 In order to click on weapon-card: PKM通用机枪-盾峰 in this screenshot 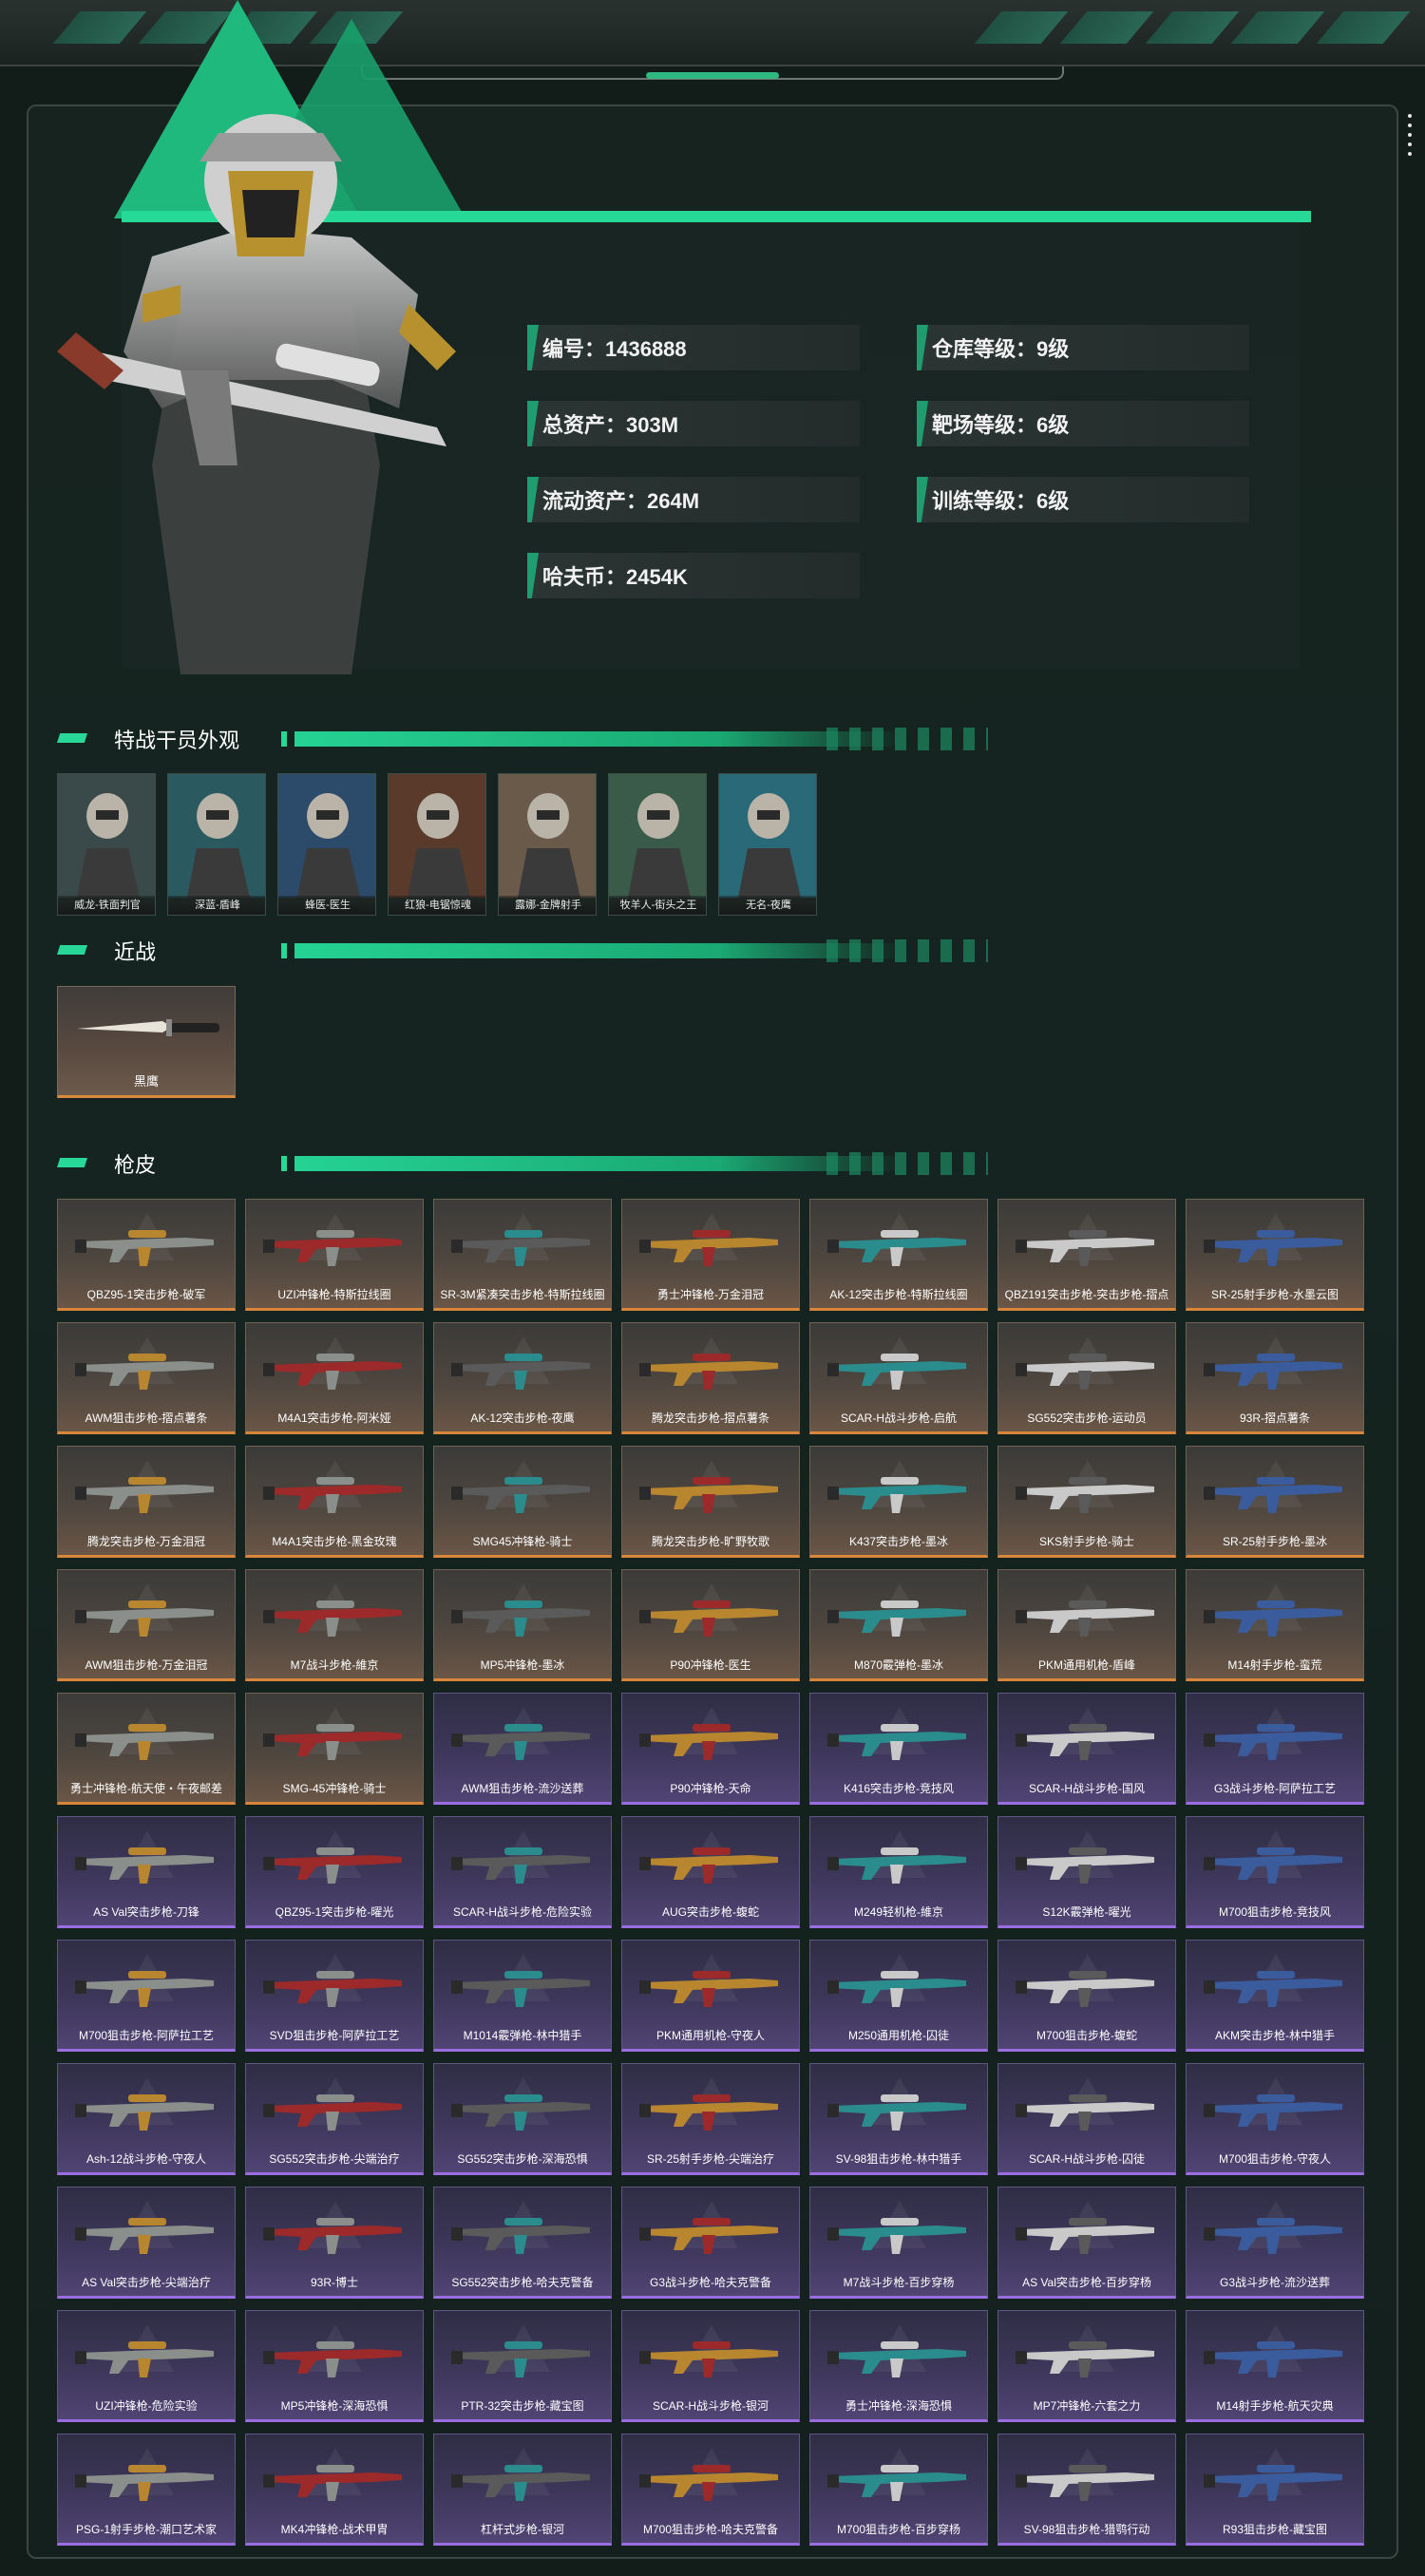, I will do `click(1087, 1625)`.